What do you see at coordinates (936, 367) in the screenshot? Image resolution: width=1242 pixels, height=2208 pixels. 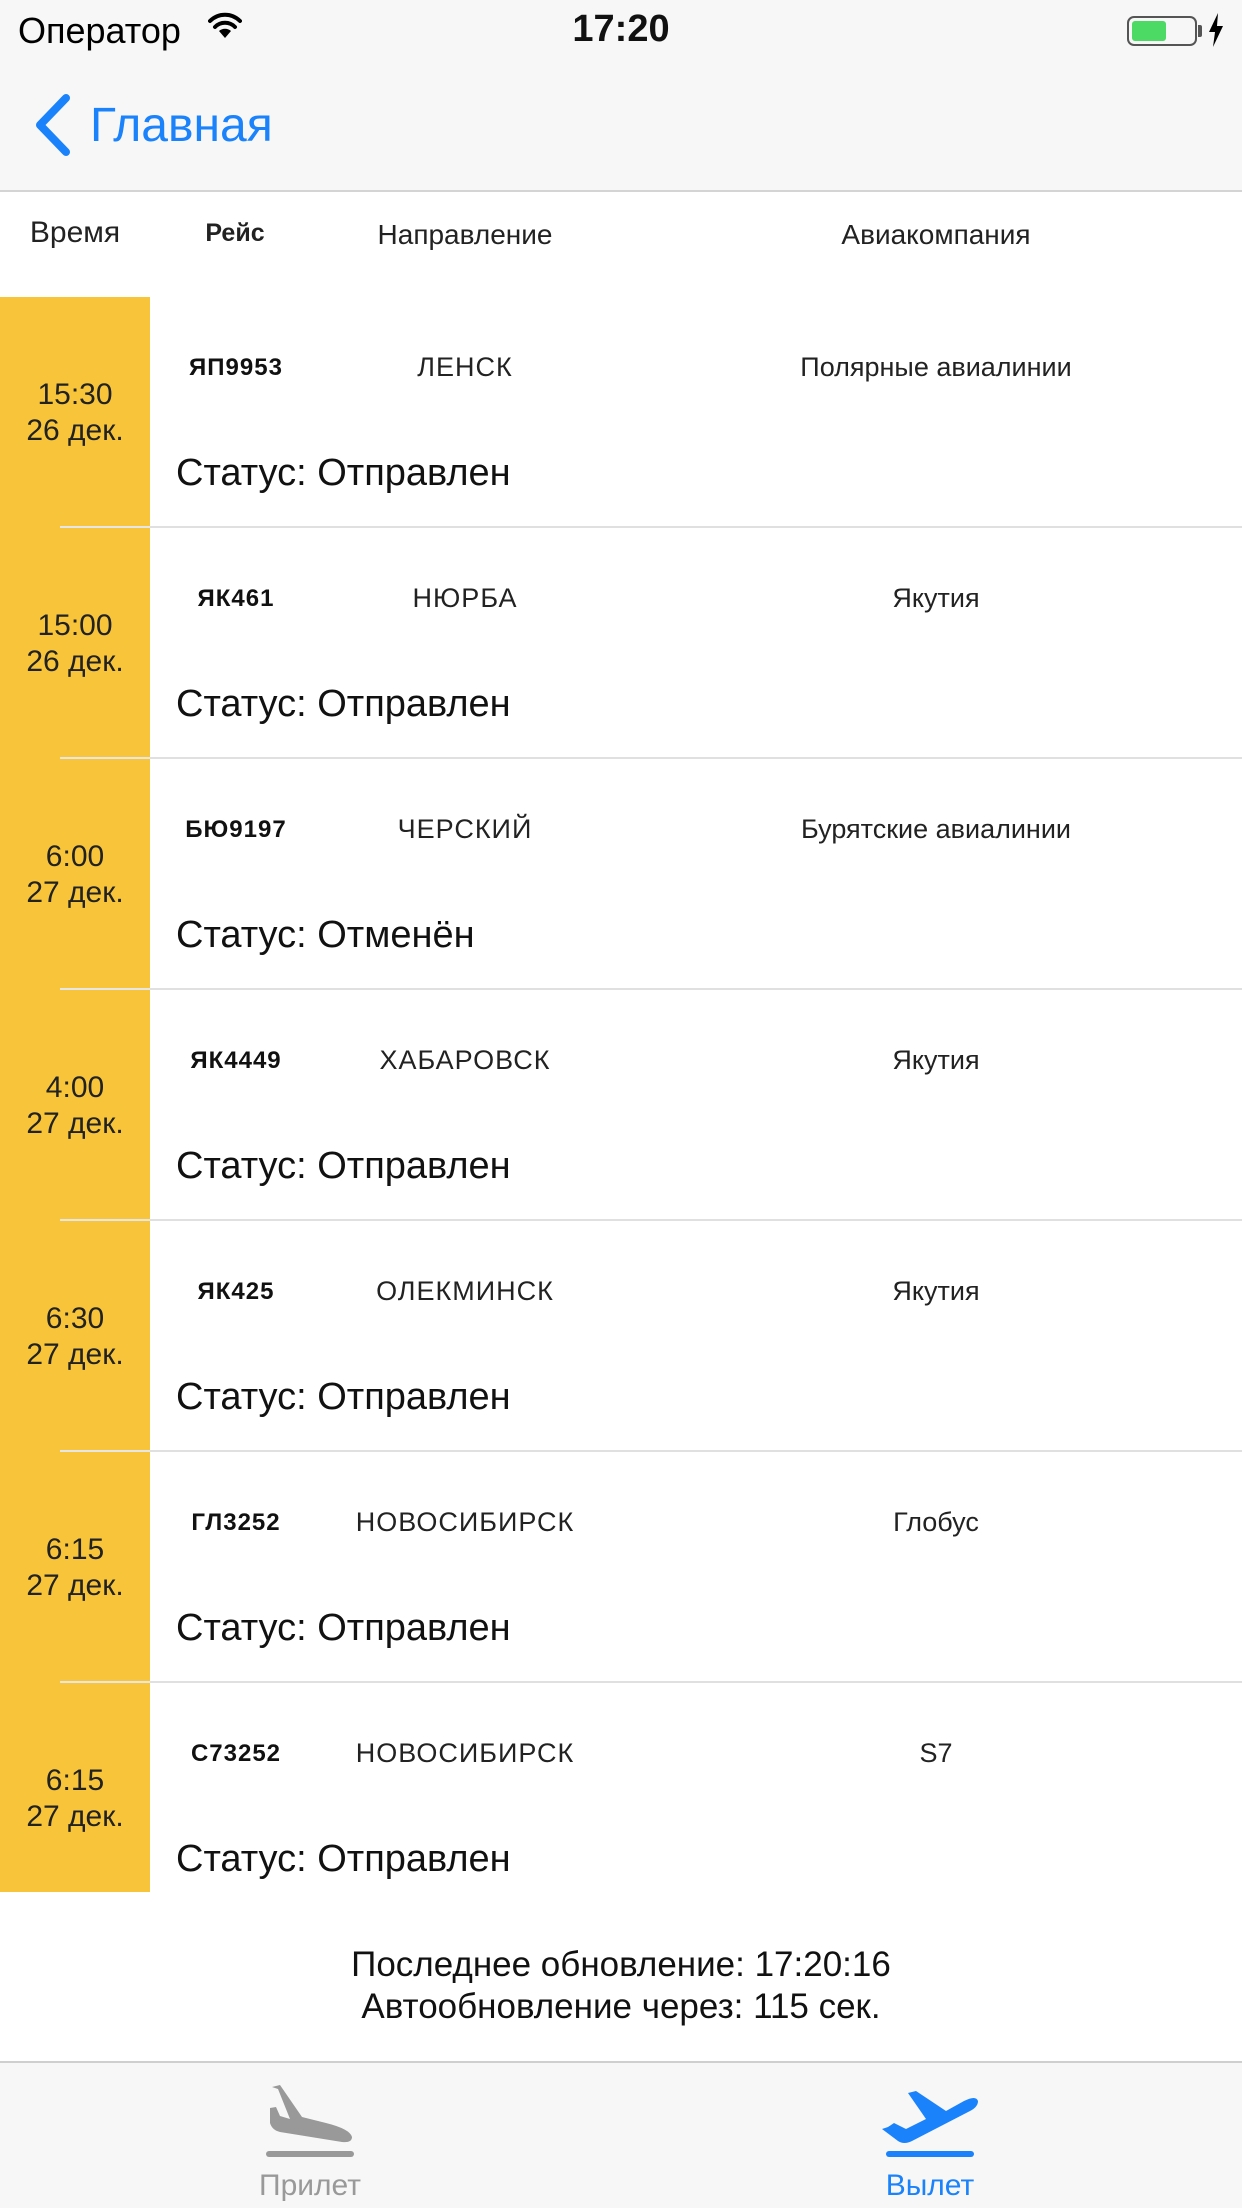 I see `airline: Полярные авиалинии` at bounding box center [936, 367].